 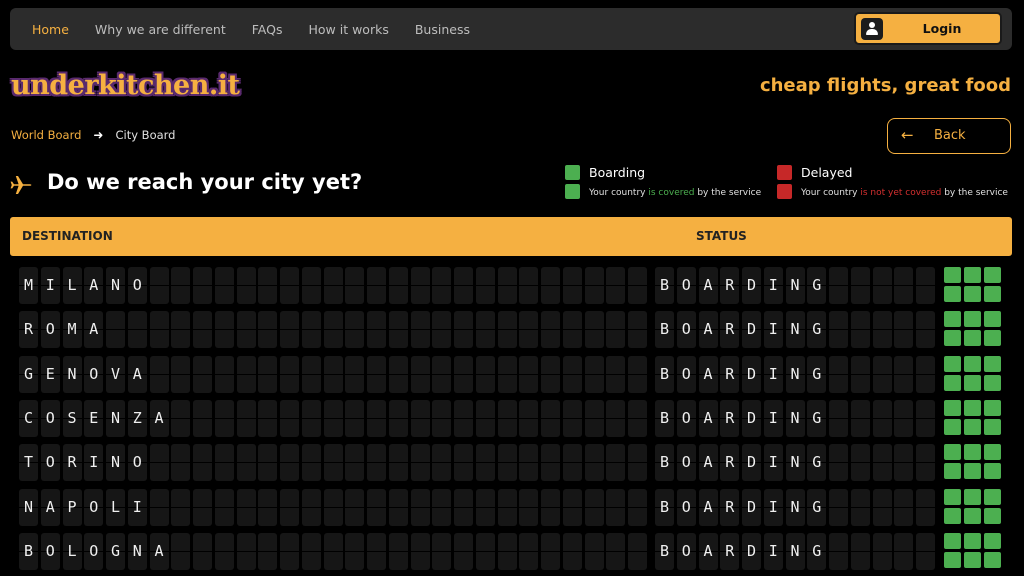 What do you see at coordinates (28, 551) in the screenshot?
I see `destination-flap: B` at bounding box center [28, 551].